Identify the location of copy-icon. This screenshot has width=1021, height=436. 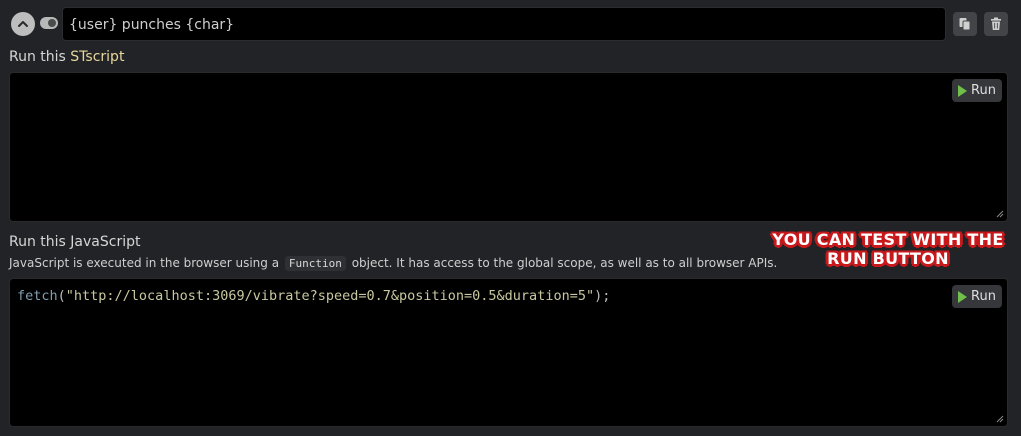
(965, 24).